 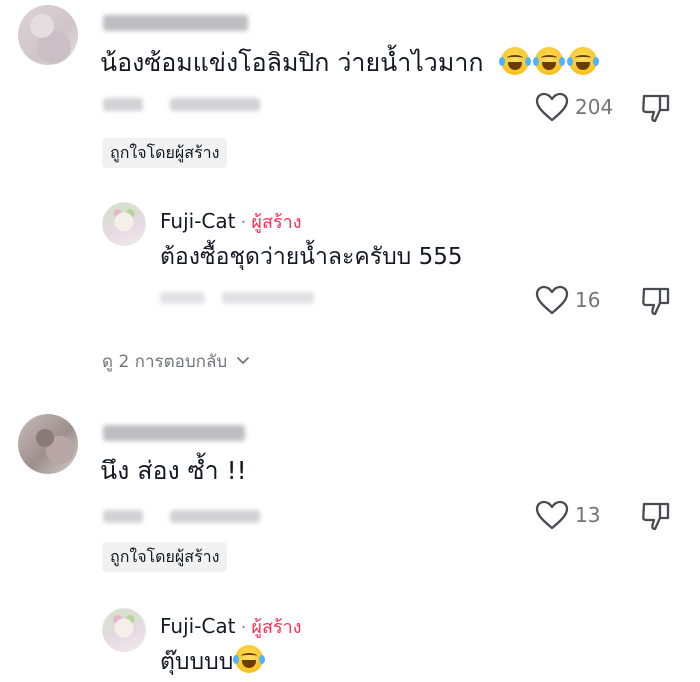 I want to click on reply-like-button, so click(x=553, y=301).